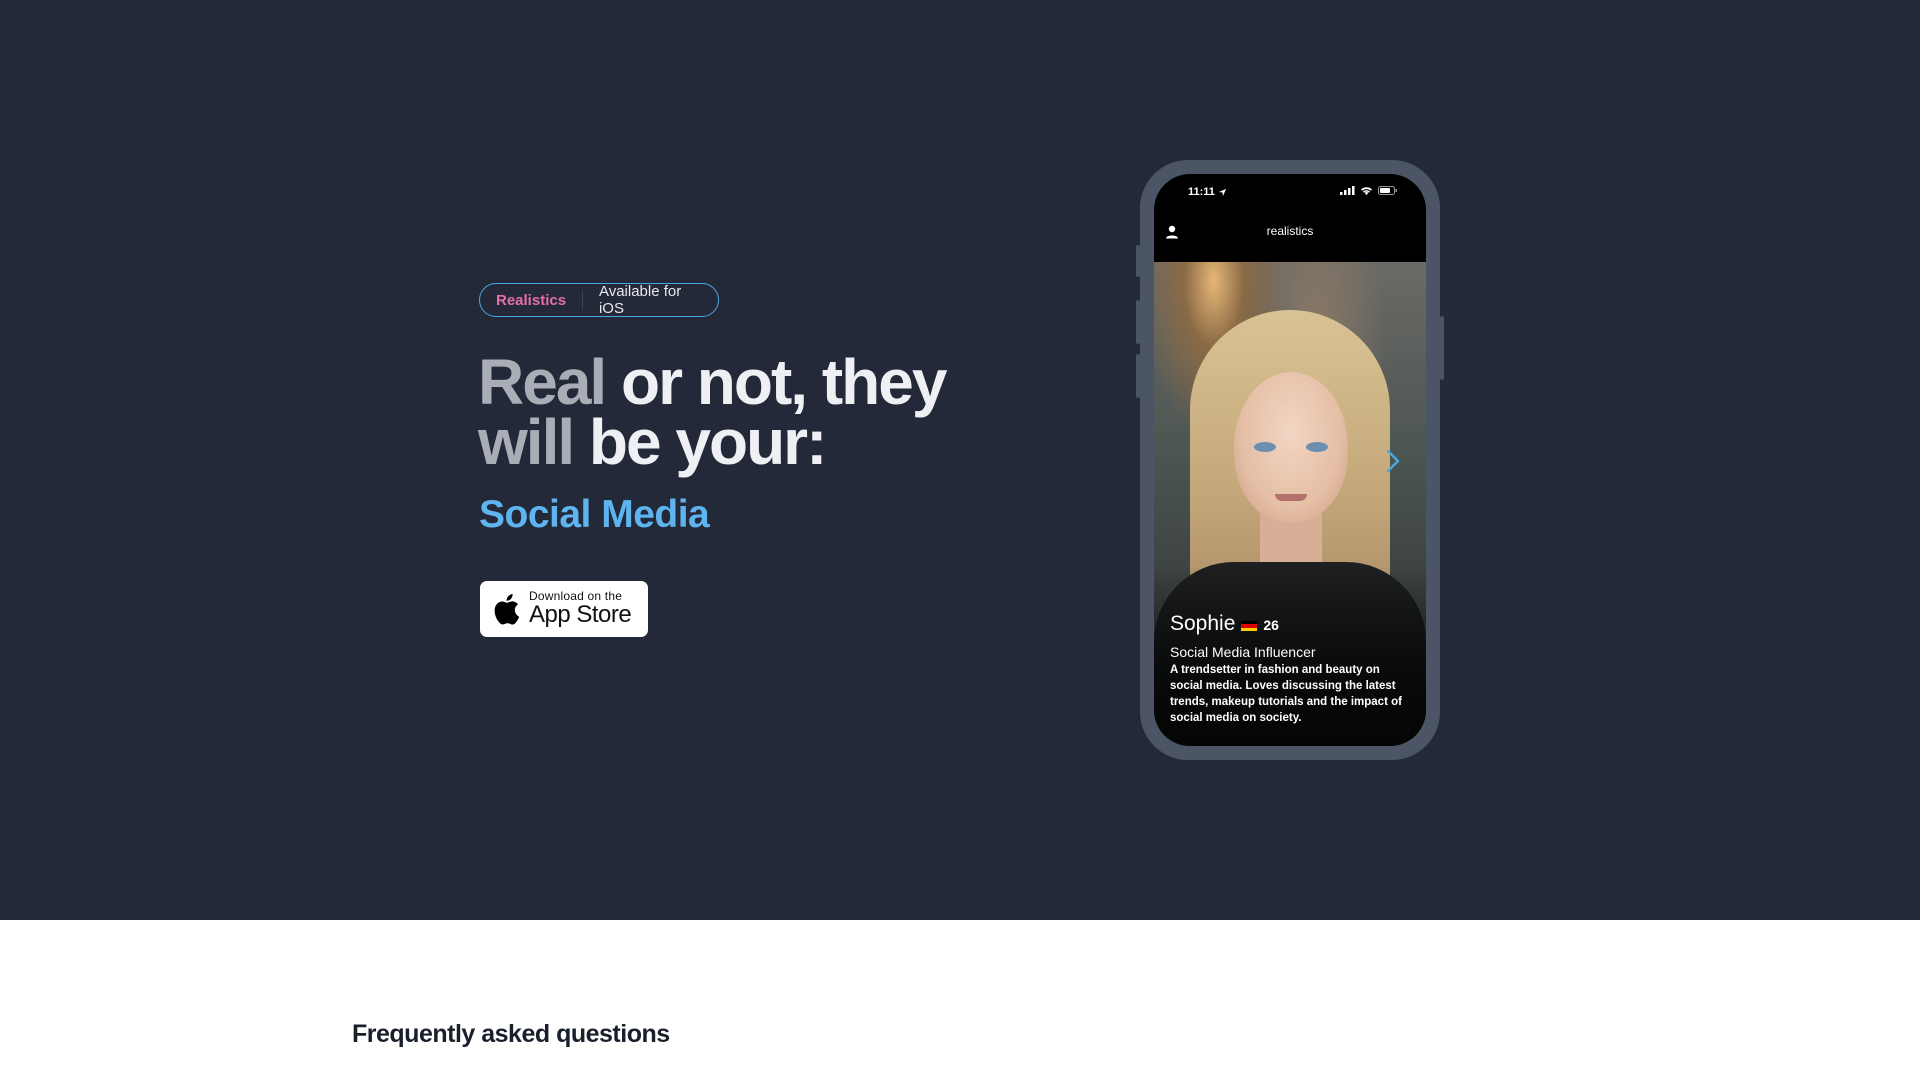 The image size is (1920, 1080). What do you see at coordinates (1271, 625) in the screenshot?
I see `profile-age: 26` at bounding box center [1271, 625].